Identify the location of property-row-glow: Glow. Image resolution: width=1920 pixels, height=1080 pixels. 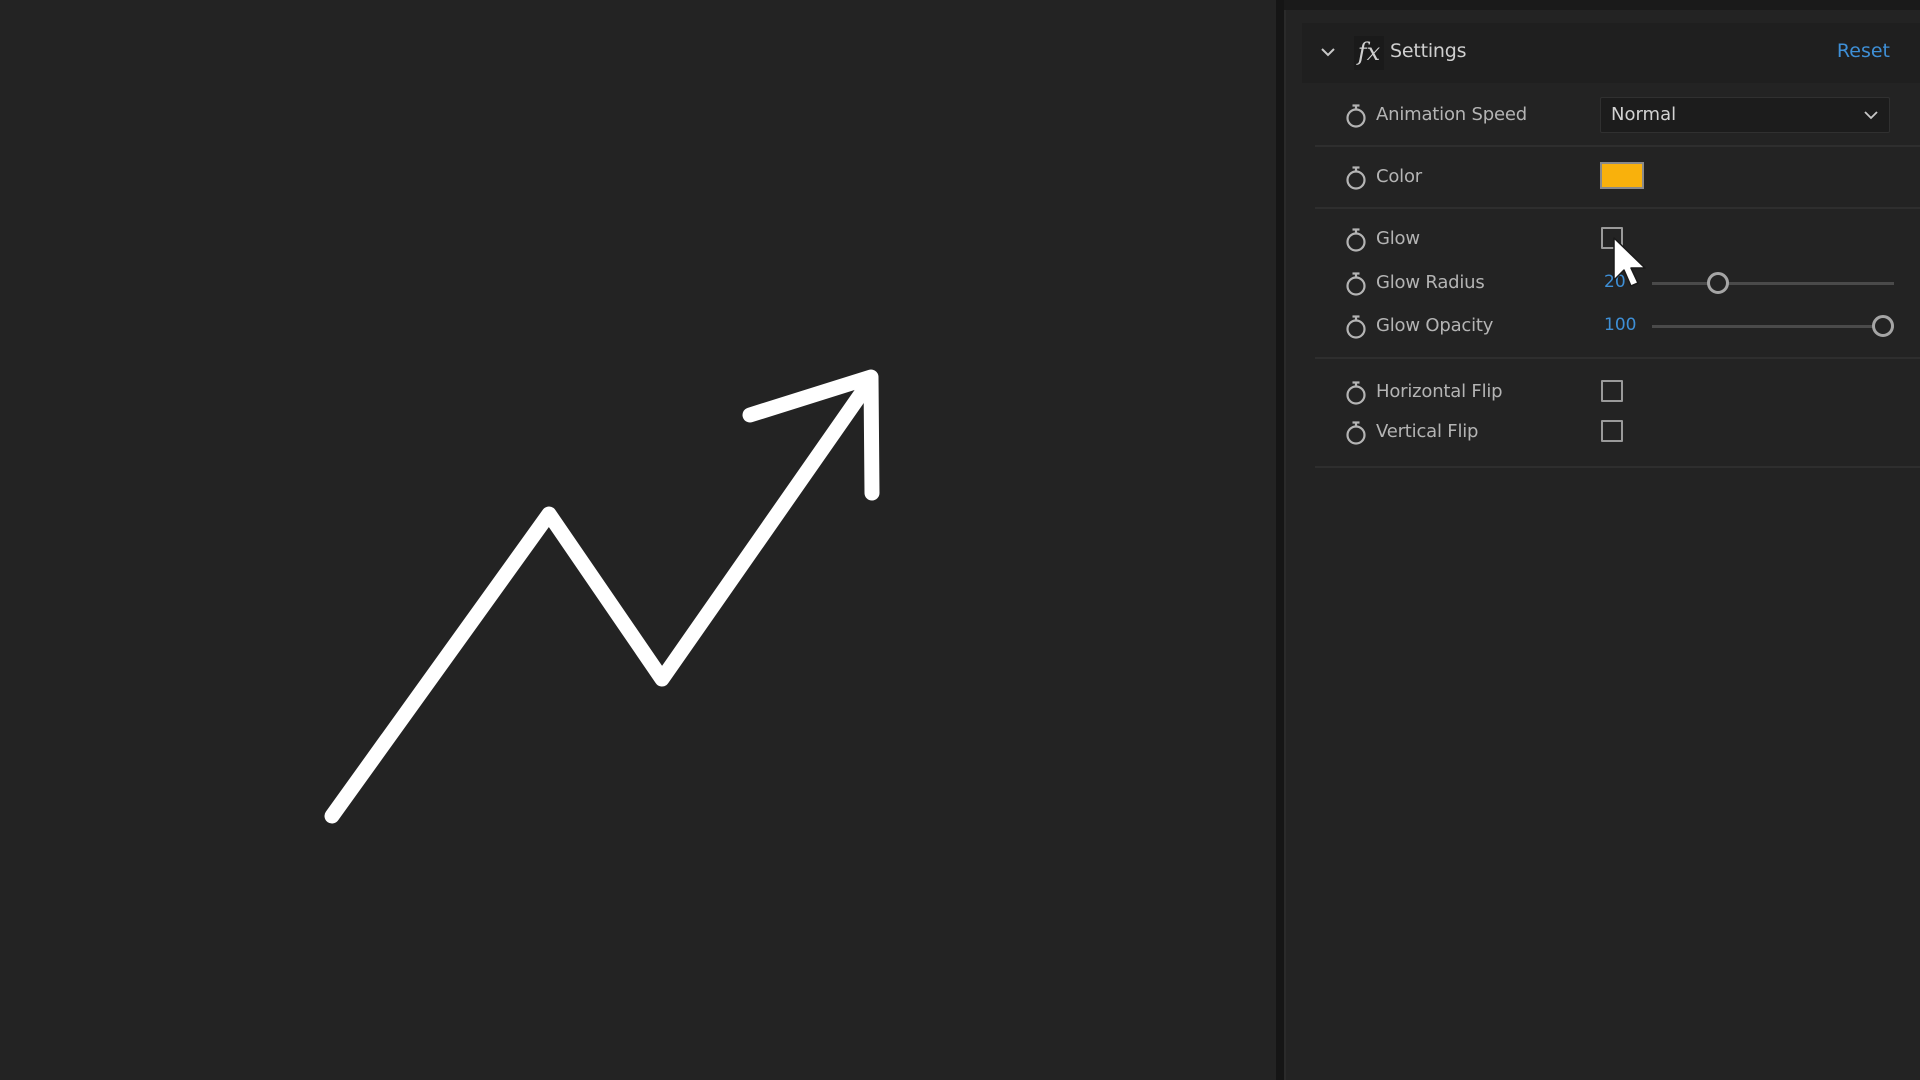
(1602, 239).